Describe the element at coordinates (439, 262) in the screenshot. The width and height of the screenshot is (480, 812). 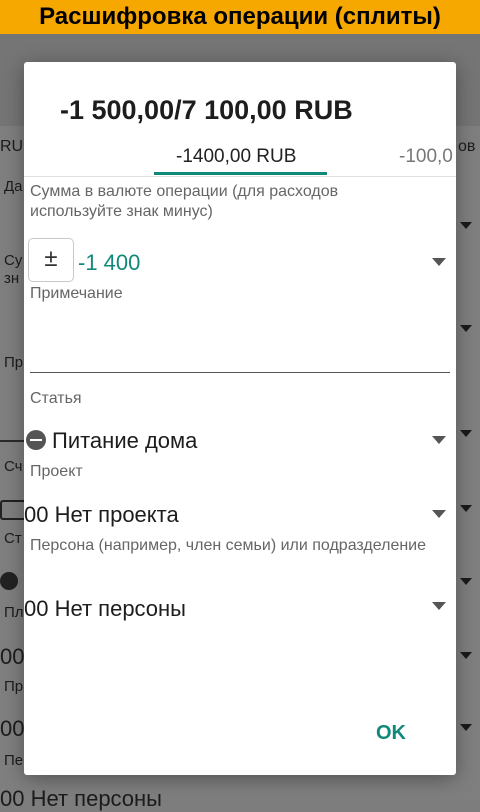
I see `amount-dropdown-arrow` at that location.